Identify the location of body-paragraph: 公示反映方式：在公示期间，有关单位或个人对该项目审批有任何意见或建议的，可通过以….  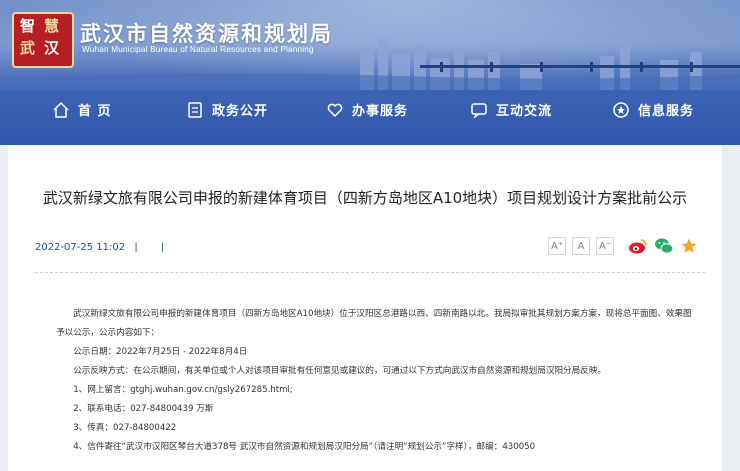
(340, 371).